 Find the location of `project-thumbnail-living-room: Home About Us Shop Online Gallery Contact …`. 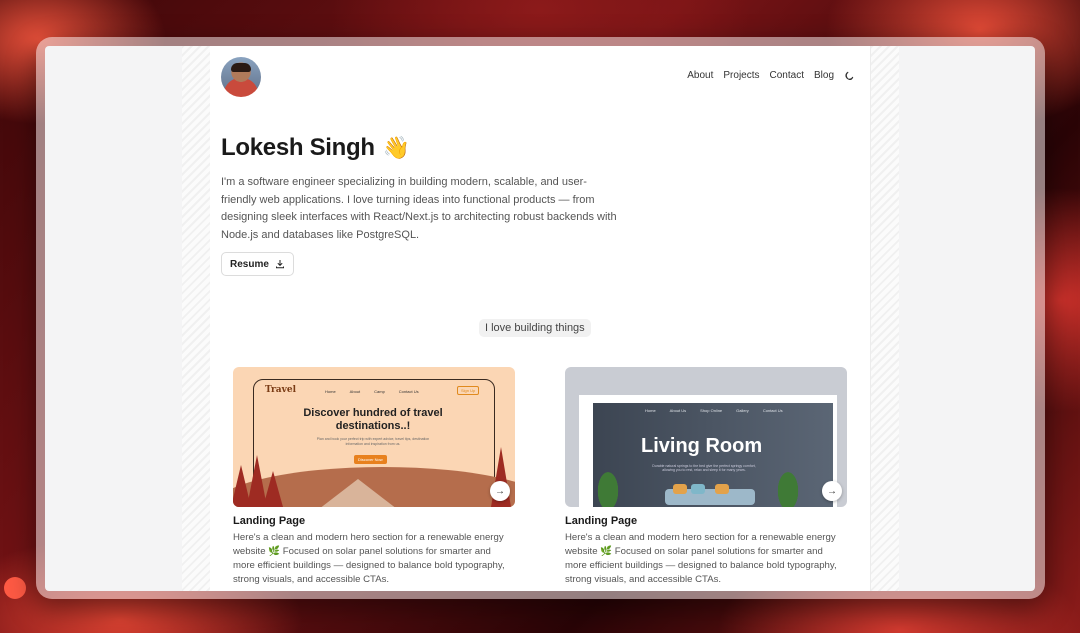

project-thumbnail-living-room: Home About Us Shop Online Gallery Contact … is located at coordinates (706, 437).